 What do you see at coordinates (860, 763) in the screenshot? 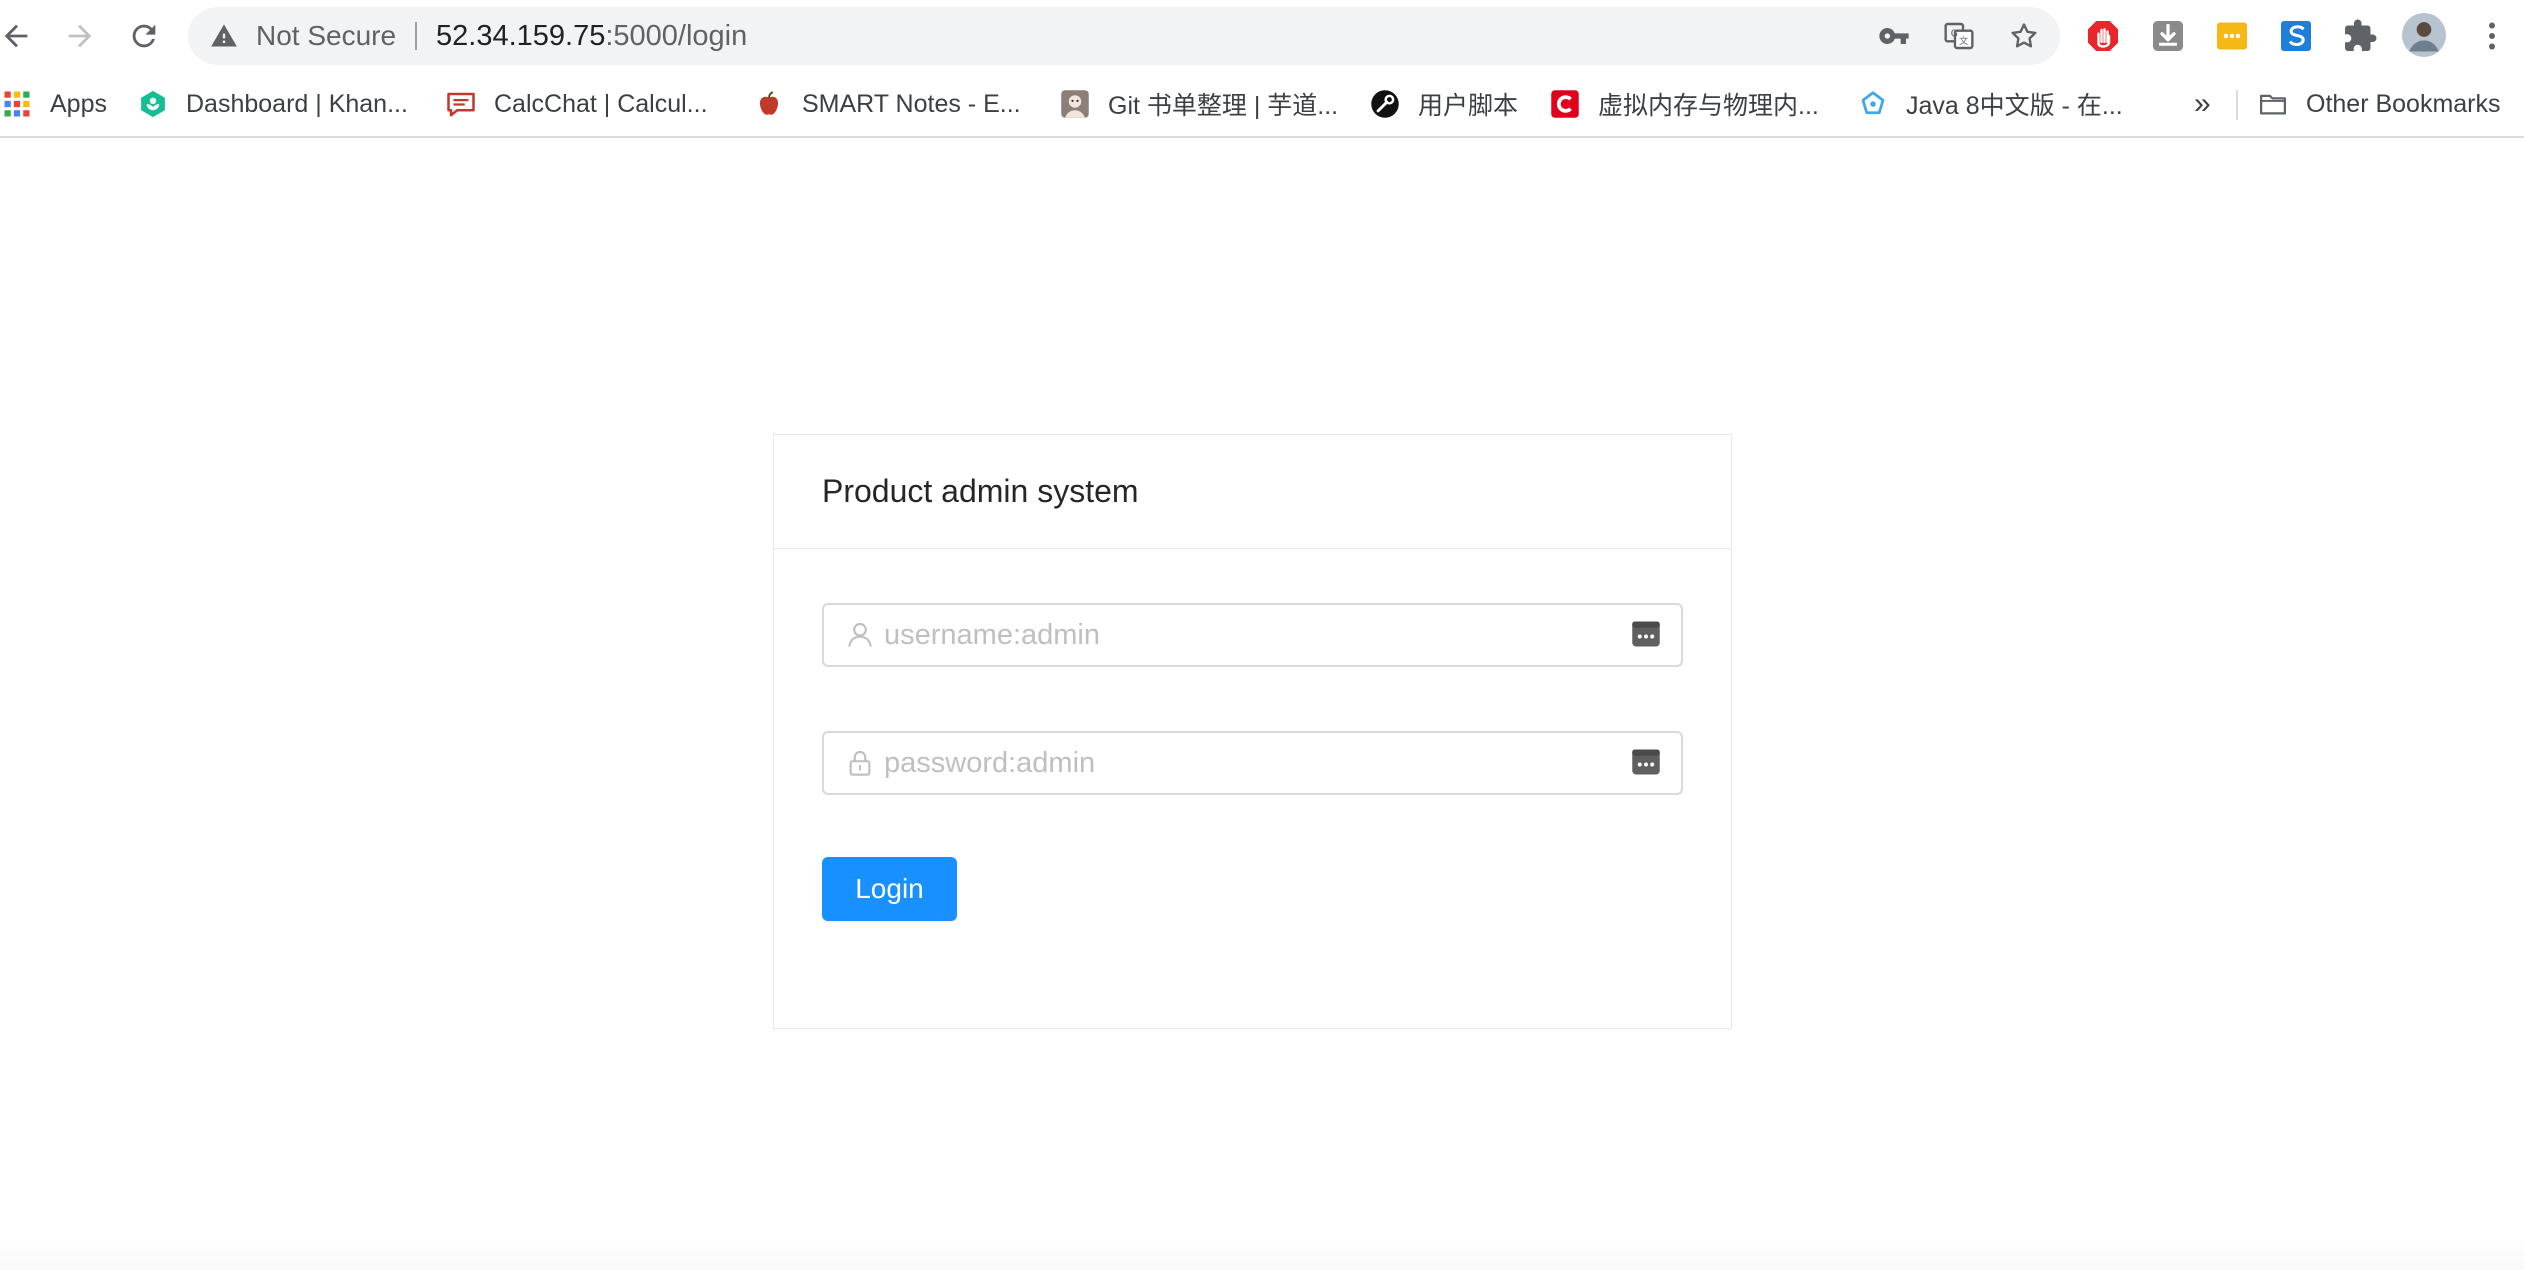
I see `lock-icon` at bounding box center [860, 763].